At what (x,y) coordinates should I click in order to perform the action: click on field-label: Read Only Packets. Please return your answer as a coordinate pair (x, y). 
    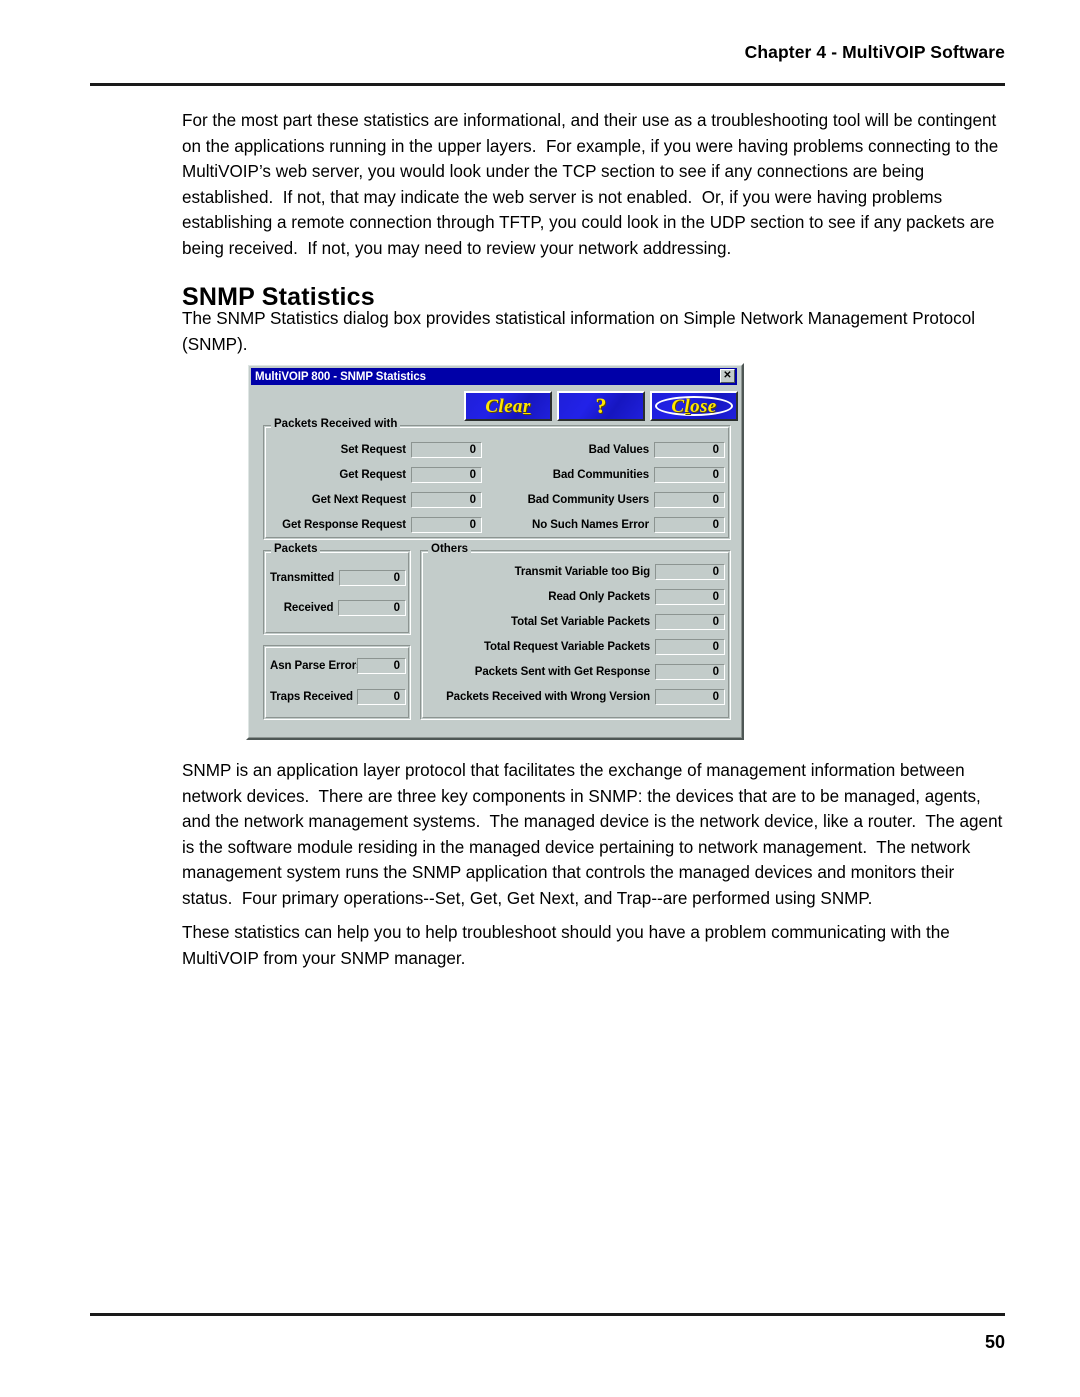
    Looking at the image, I should click on (599, 597).